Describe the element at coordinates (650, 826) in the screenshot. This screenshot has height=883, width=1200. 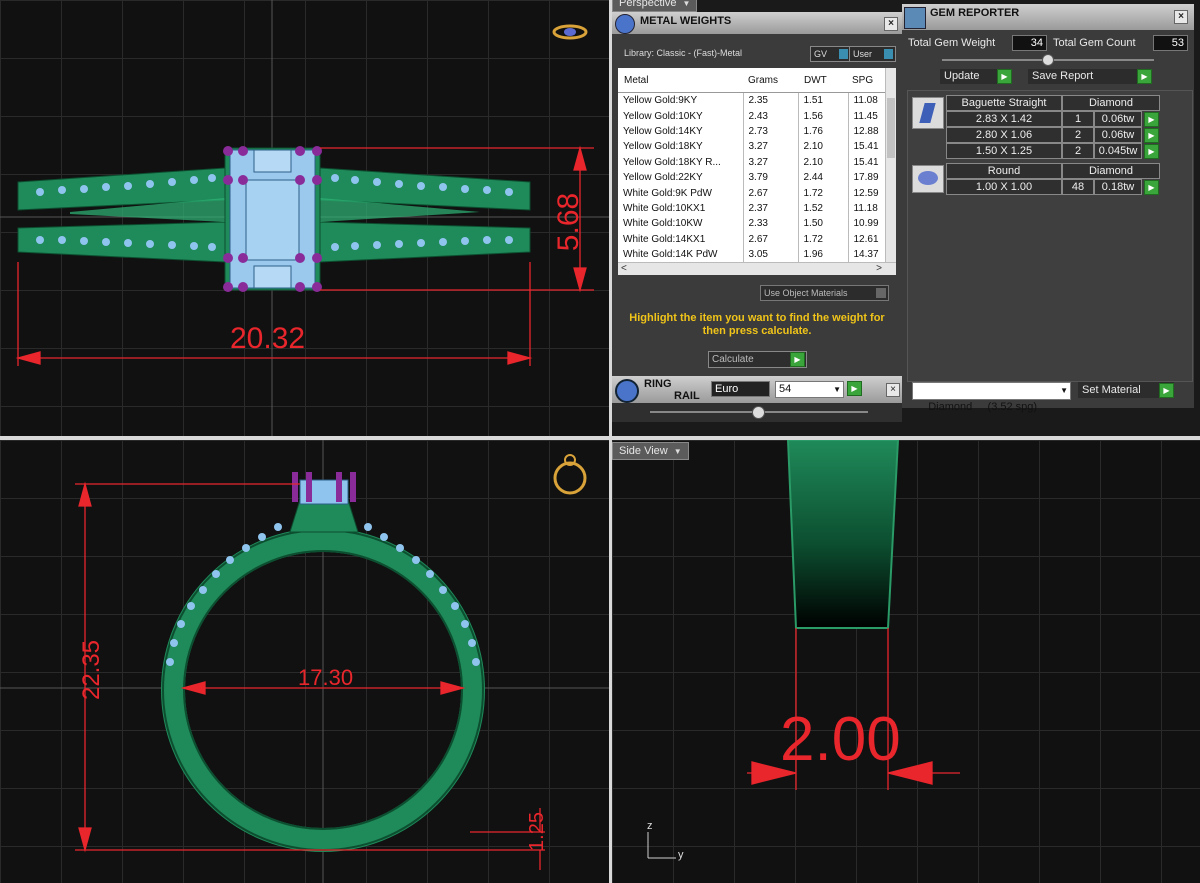
I see `axis-z-label: z` at that location.